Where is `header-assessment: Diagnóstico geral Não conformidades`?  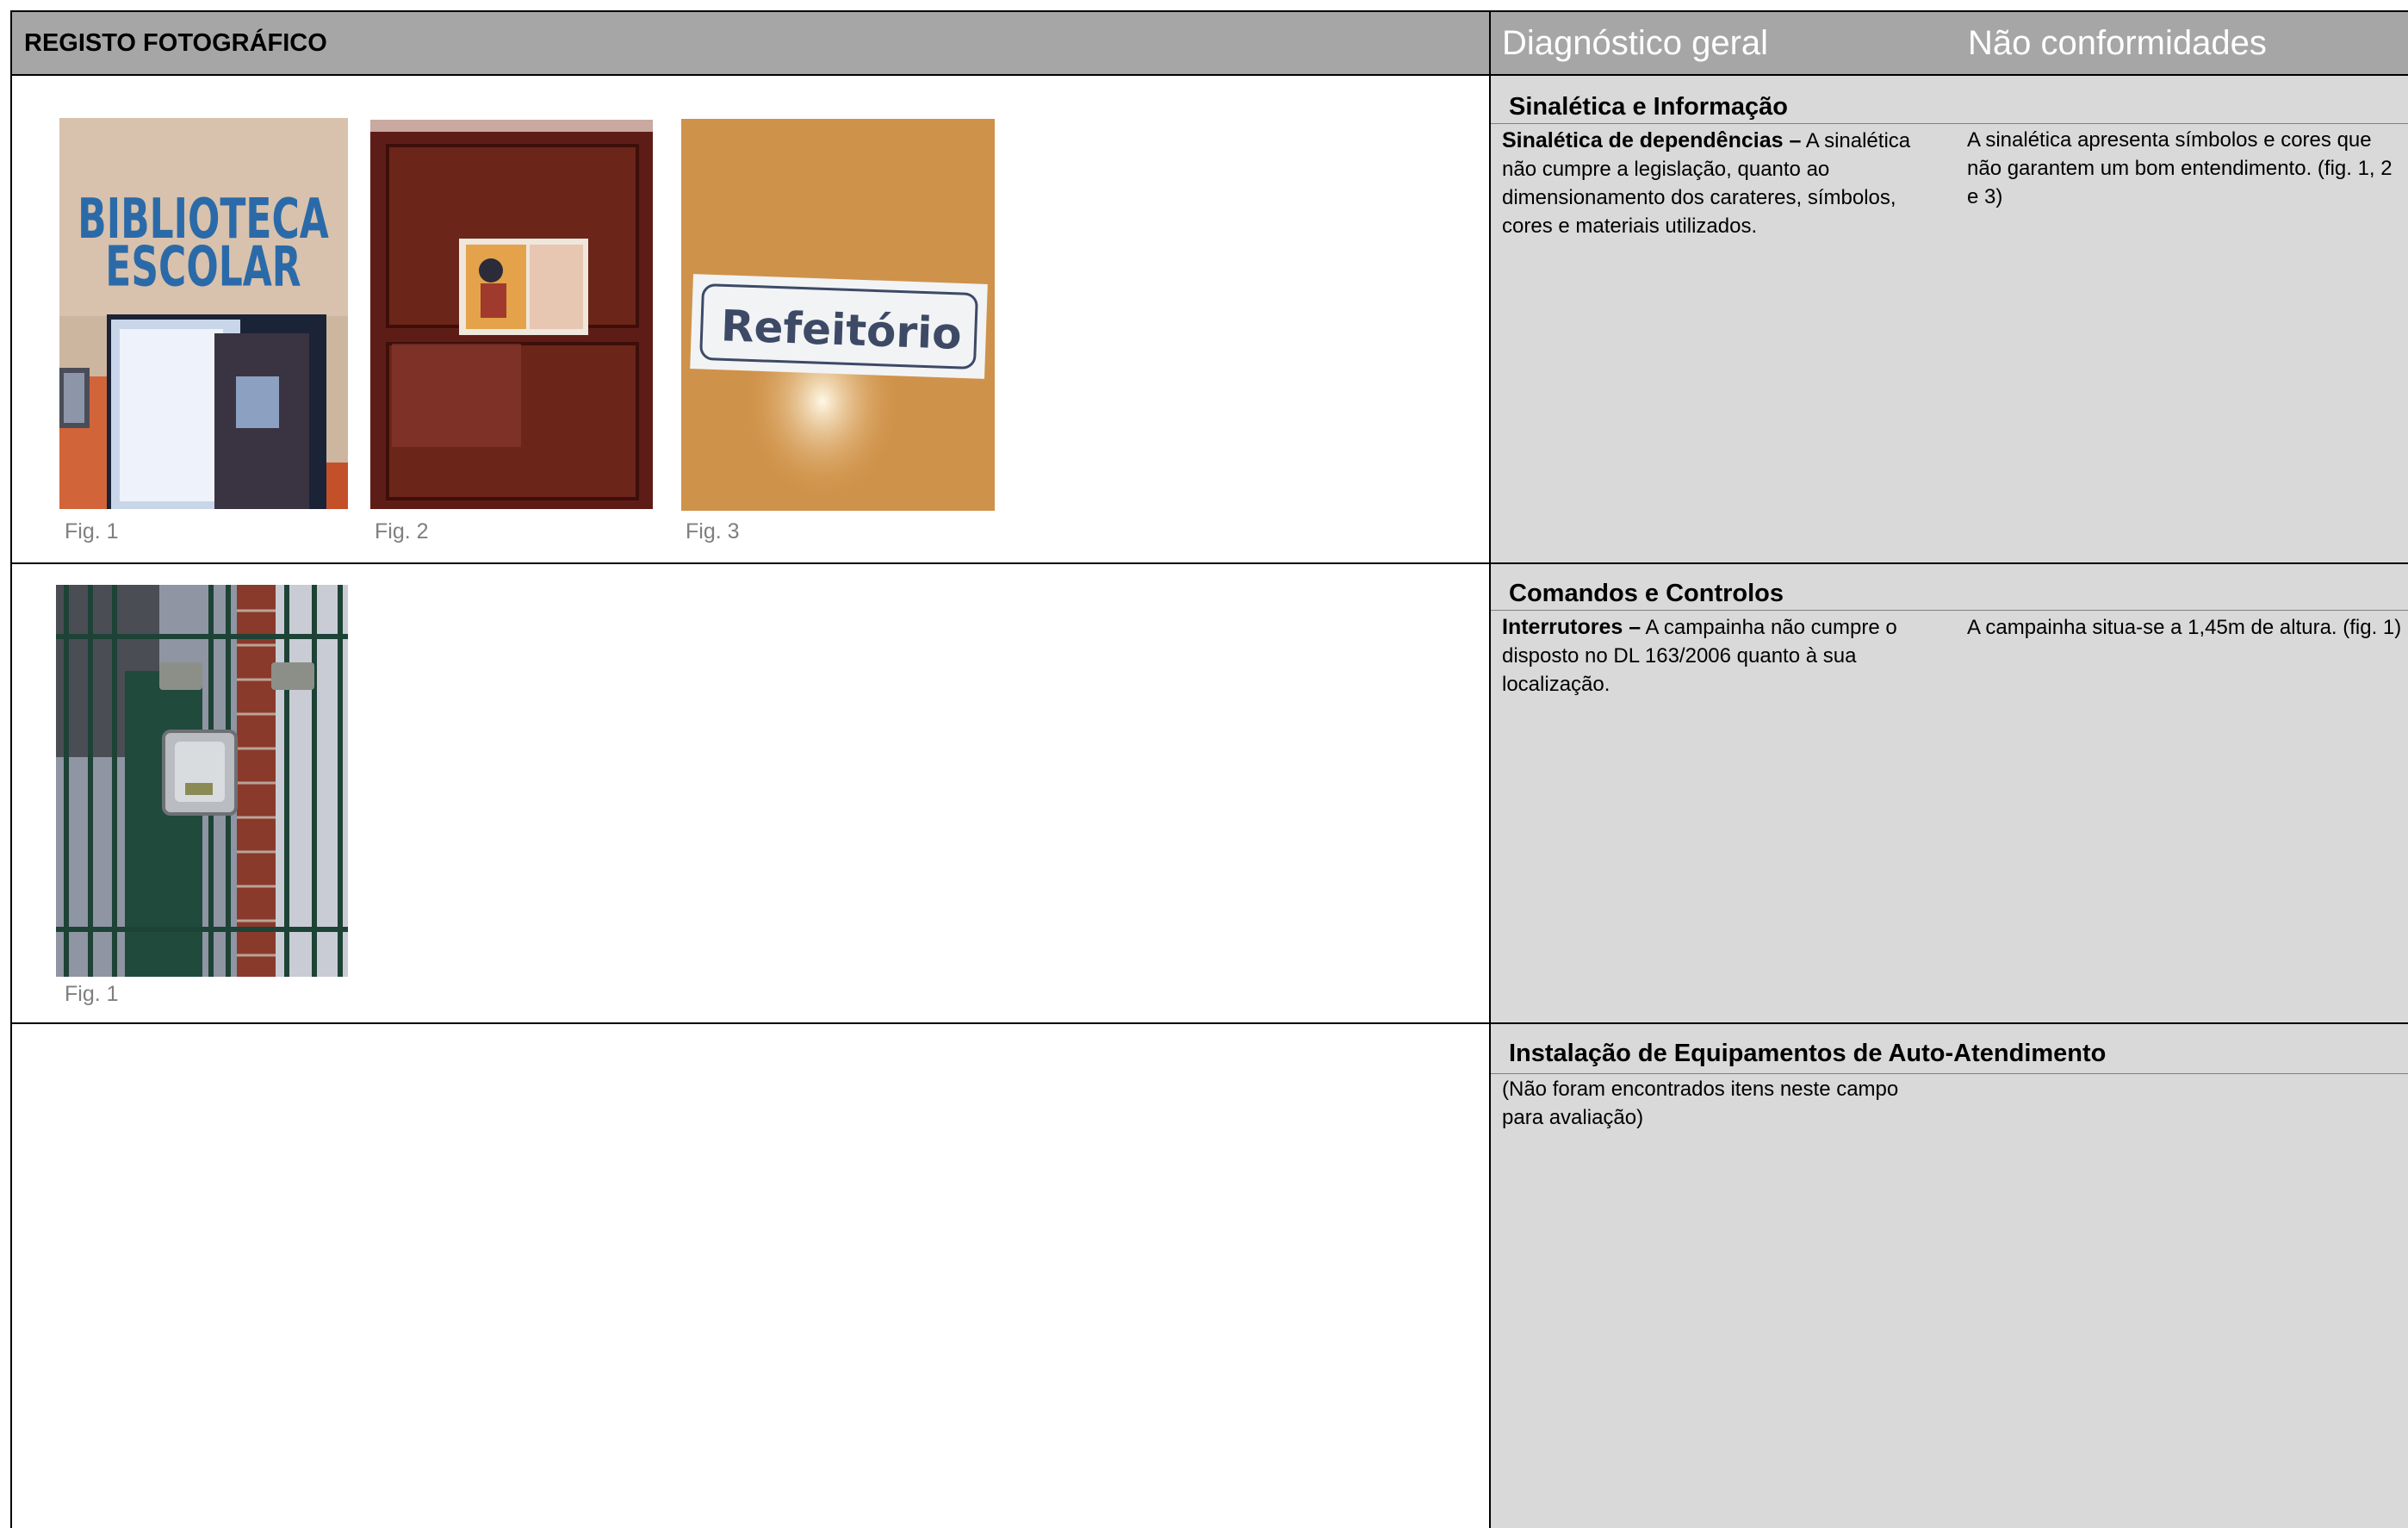
header-assessment: Diagnóstico geral Não conformidades is located at coordinates (1949, 44).